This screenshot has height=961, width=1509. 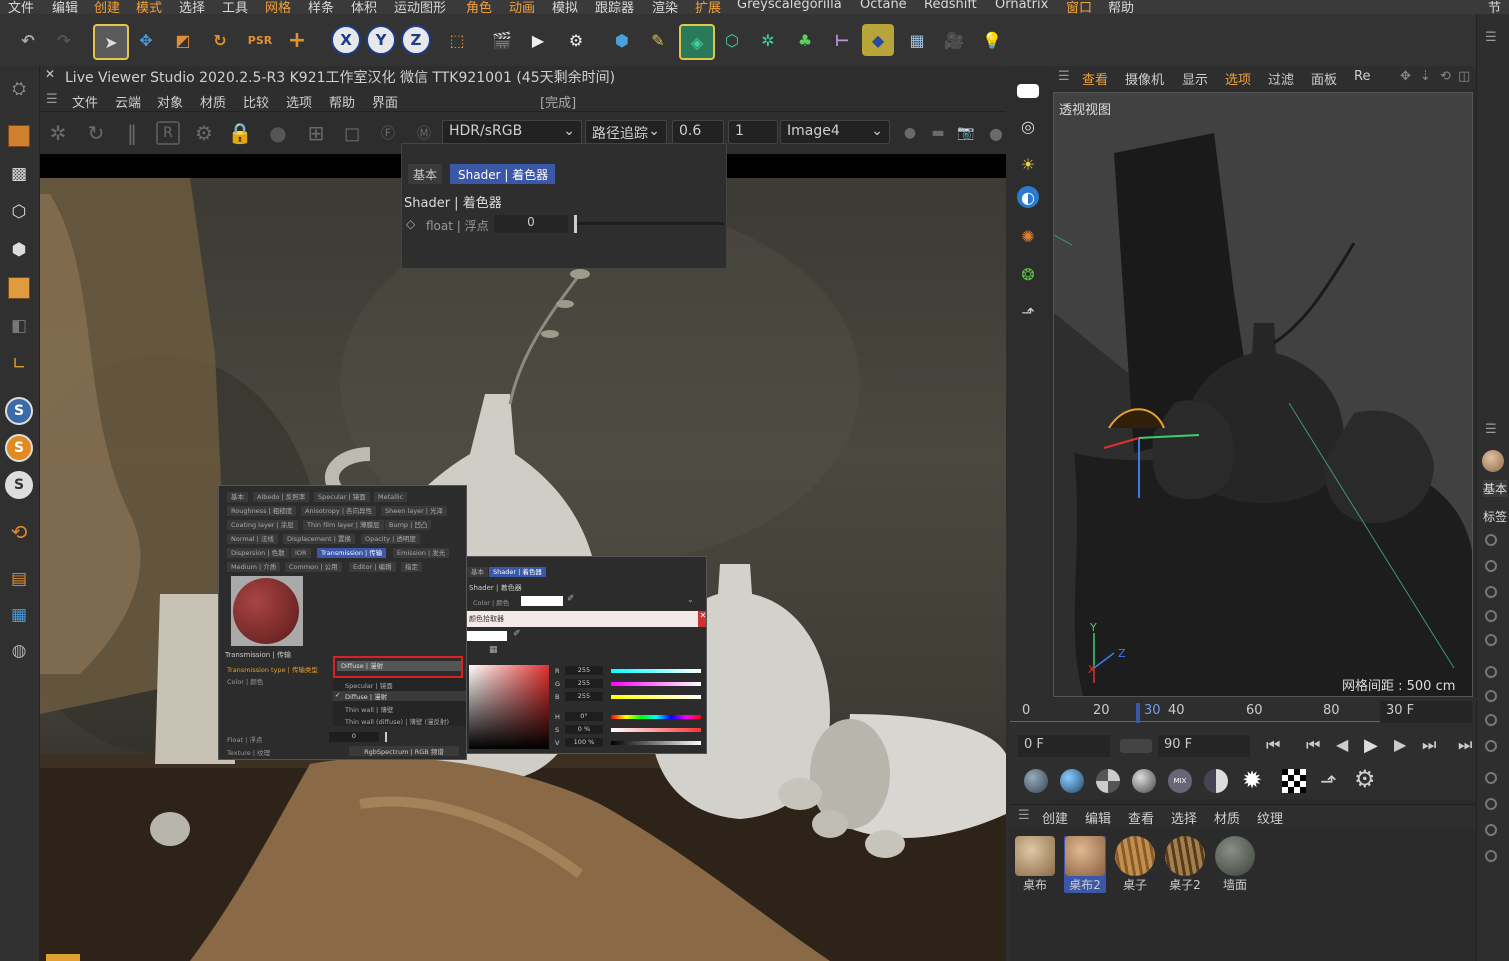 What do you see at coordinates (321, 7) in the screenshot?
I see `menu-spline: 样条` at bounding box center [321, 7].